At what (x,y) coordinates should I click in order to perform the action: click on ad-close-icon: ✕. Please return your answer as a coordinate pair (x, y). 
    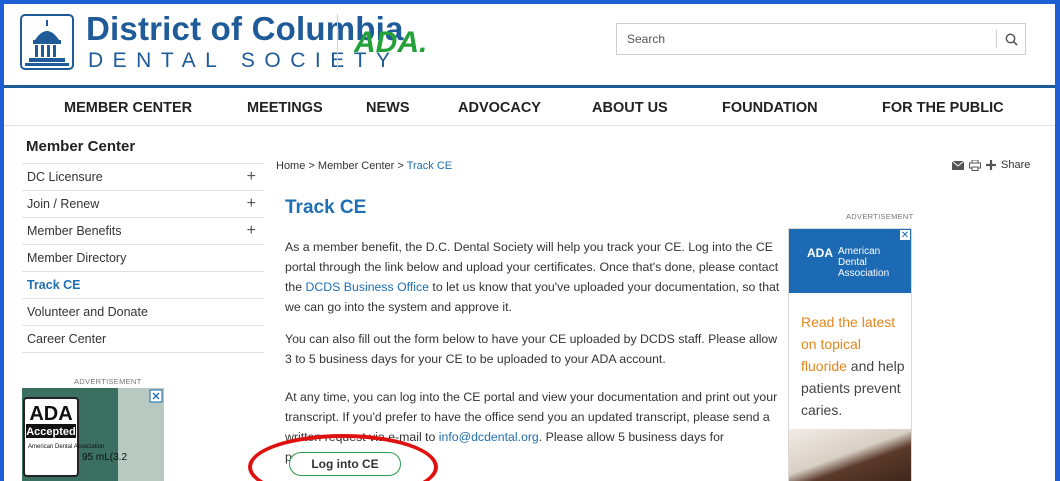
    Looking at the image, I should click on (905, 235).